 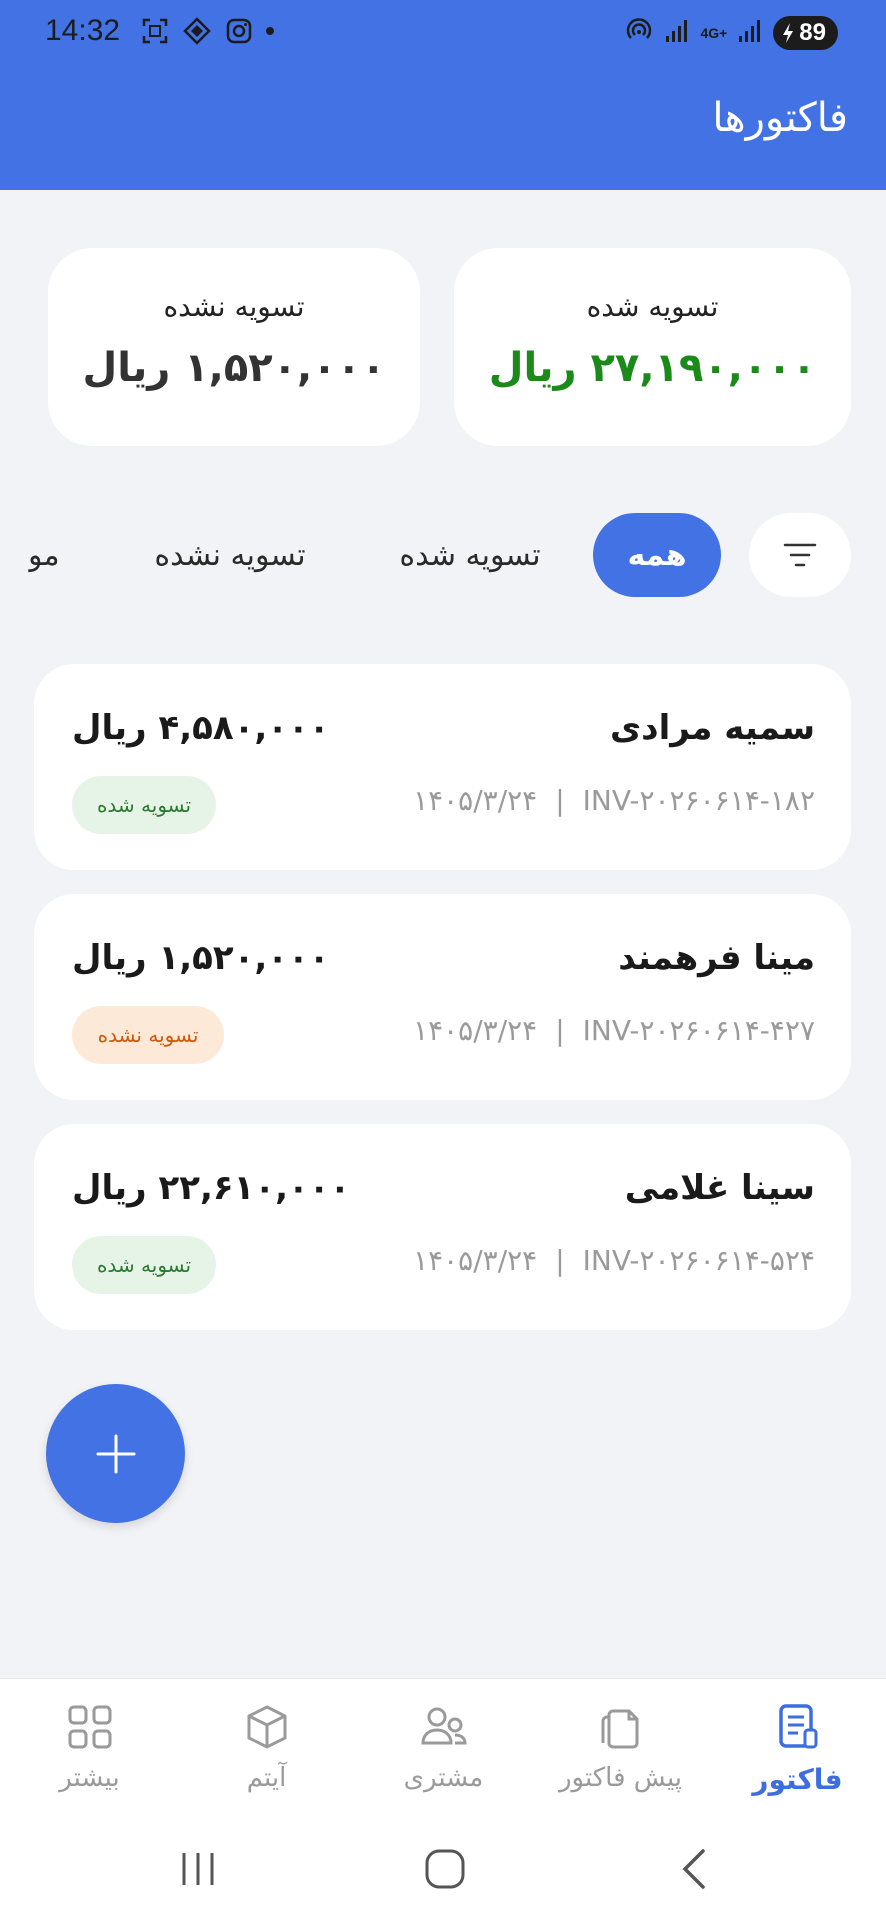 What do you see at coordinates (621, 1727) in the screenshot?
I see `copy-document-icon` at bounding box center [621, 1727].